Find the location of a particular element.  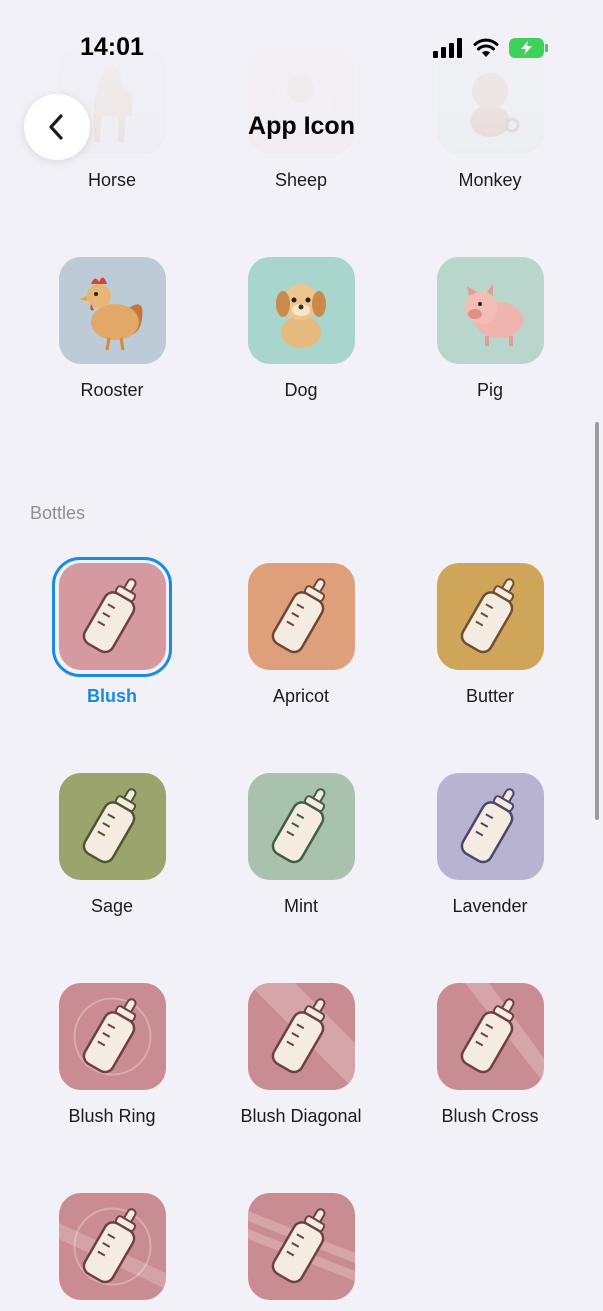

scrollbar is located at coordinates (597, 621).